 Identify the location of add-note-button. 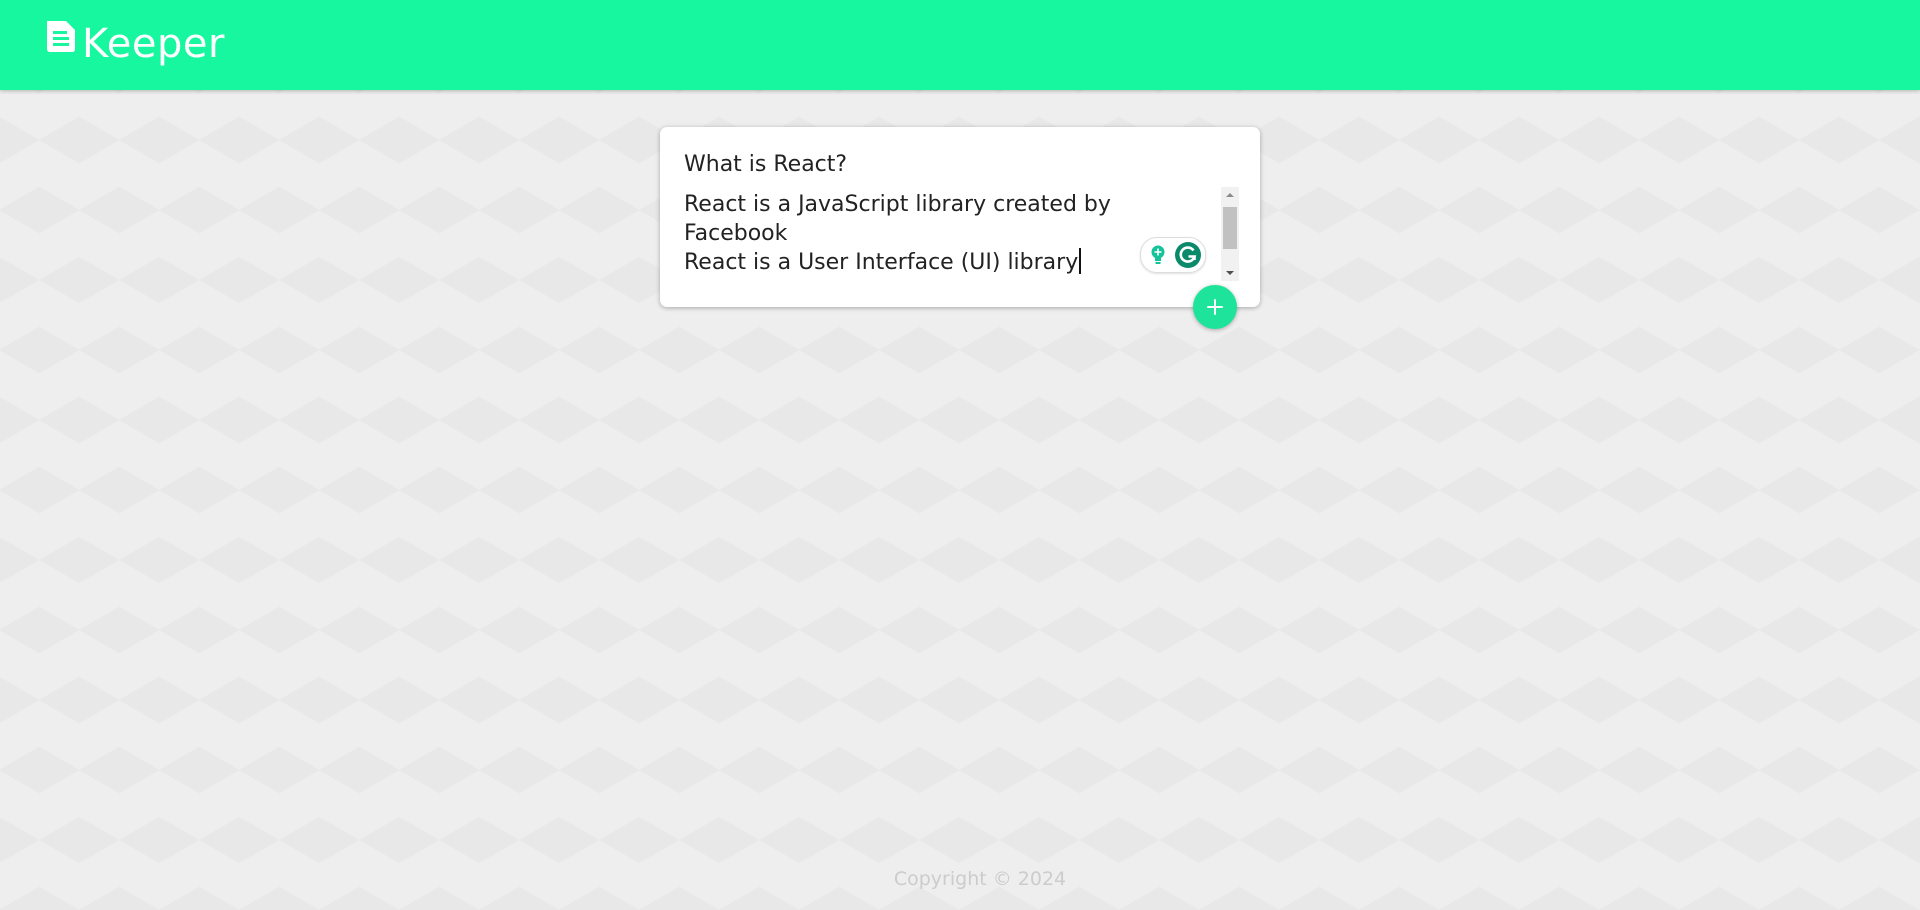
(1215, 307).